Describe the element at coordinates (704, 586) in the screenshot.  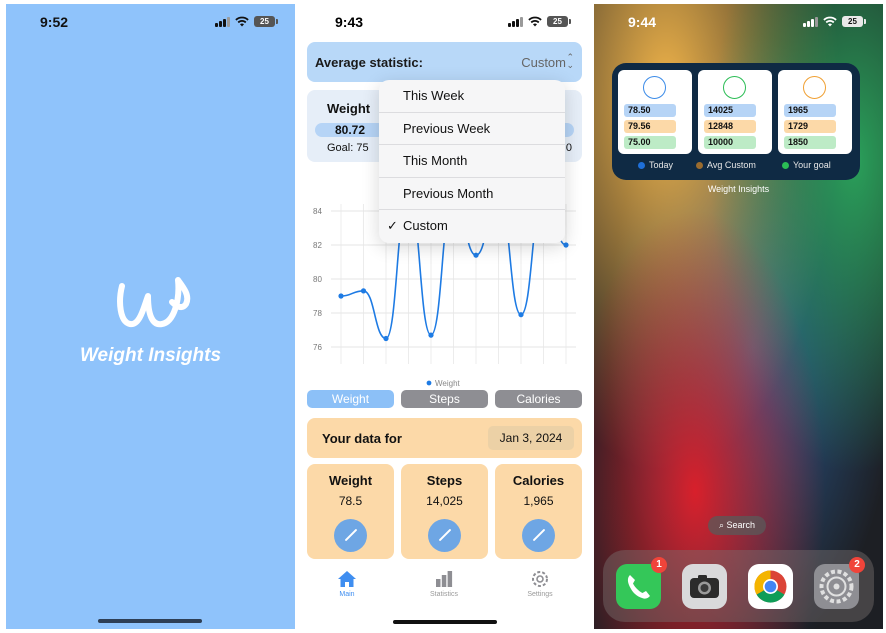
I see `camera-app-icon` at that location.